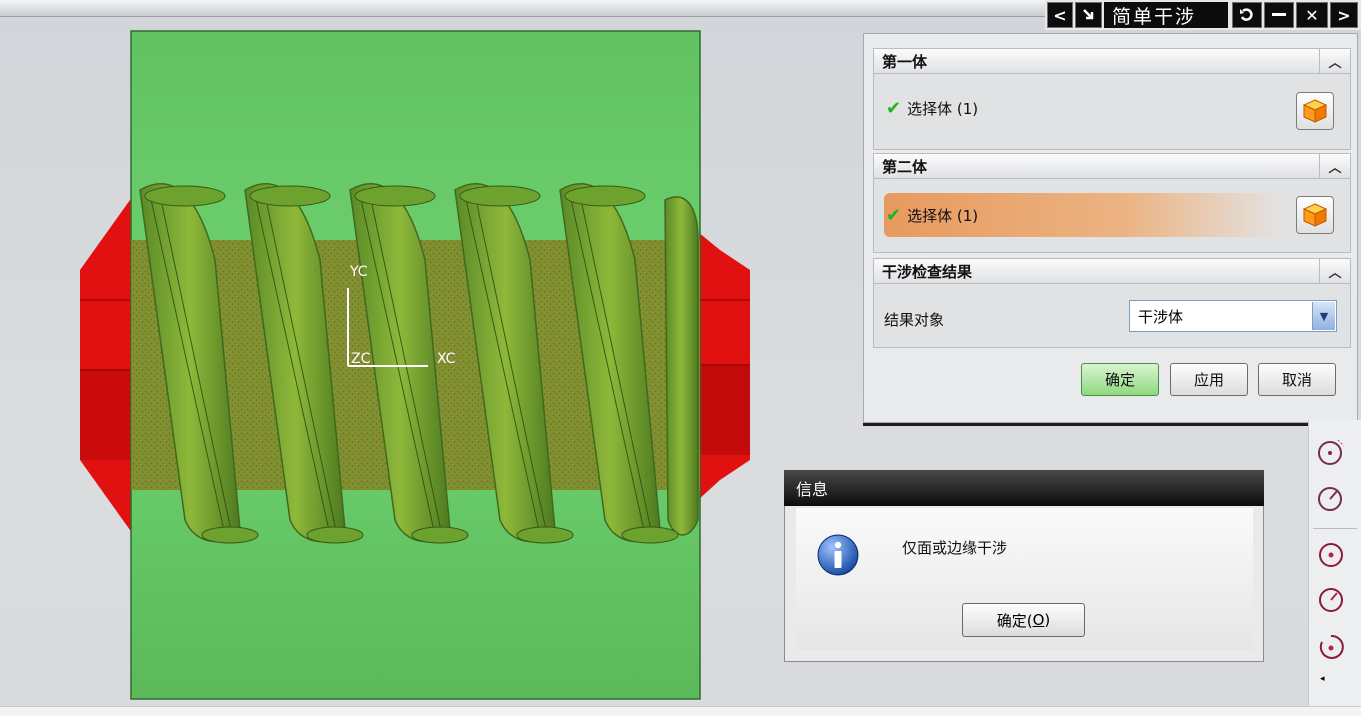 This screenshot has height=716, width=1361. I want to click on cancel-button: 取消, so click(1297, 379).